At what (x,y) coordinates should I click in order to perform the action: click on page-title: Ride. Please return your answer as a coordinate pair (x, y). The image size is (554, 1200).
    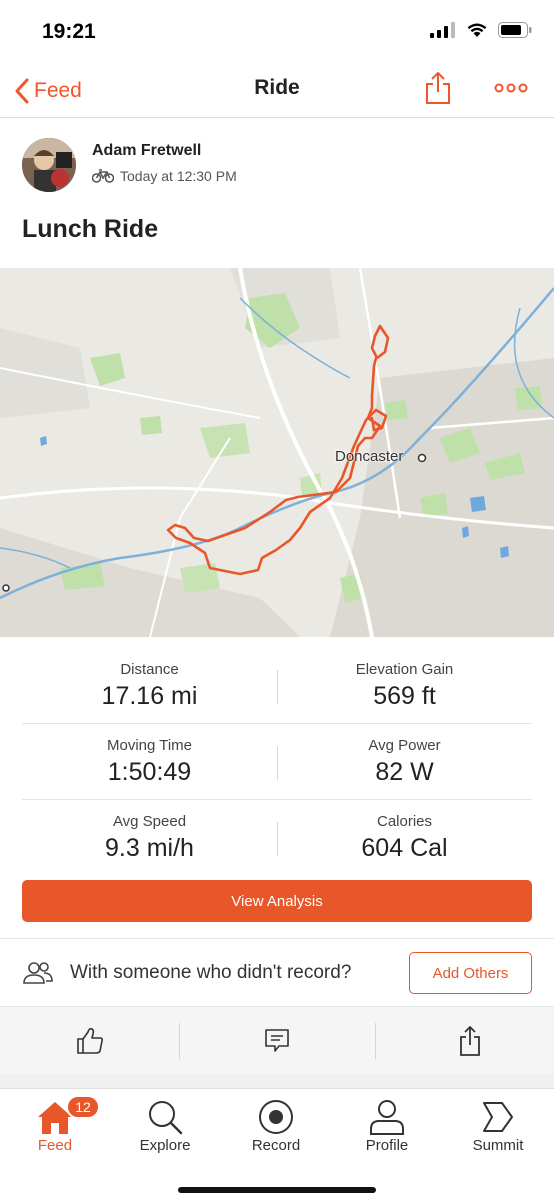
    Looking at the image, I should click on (277, 87).